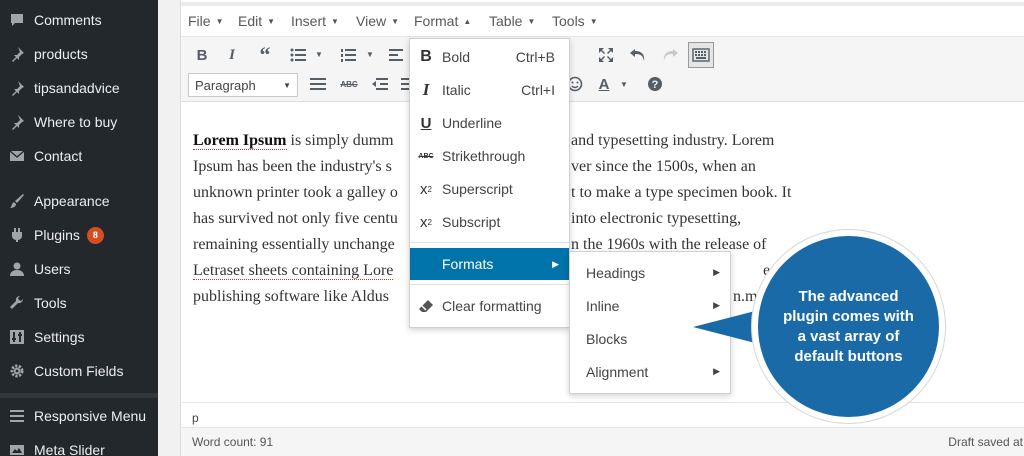  What do you see at coordinates (575, 21) in the screenshot?
I see `menu-tools: Tools ▼` at bounding box center [575, 21].